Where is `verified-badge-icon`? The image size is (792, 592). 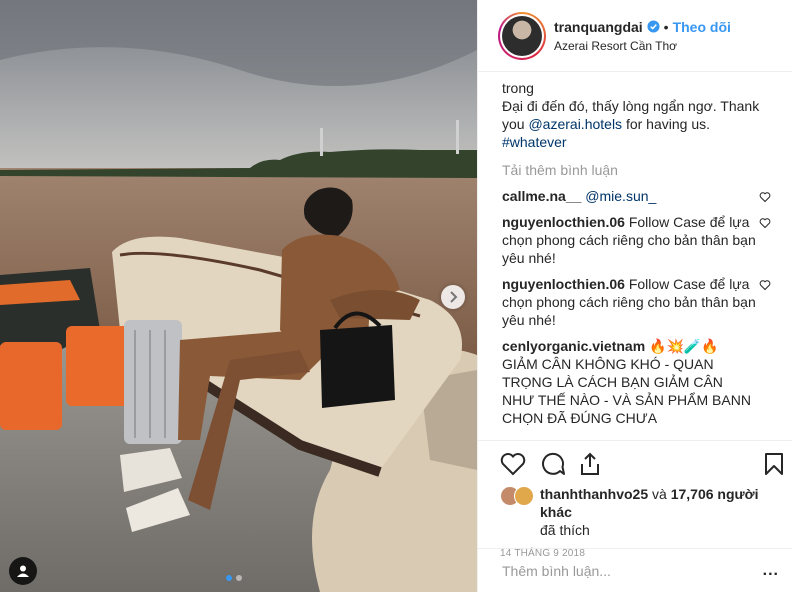
verified-badge-icon is located at coordinates (653, 26).